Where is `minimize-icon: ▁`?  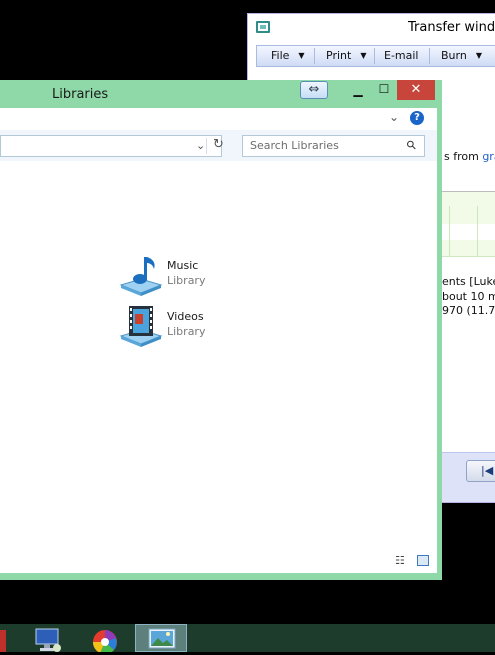
minimize-icon: ▁ is located at coordinates (358, 90).